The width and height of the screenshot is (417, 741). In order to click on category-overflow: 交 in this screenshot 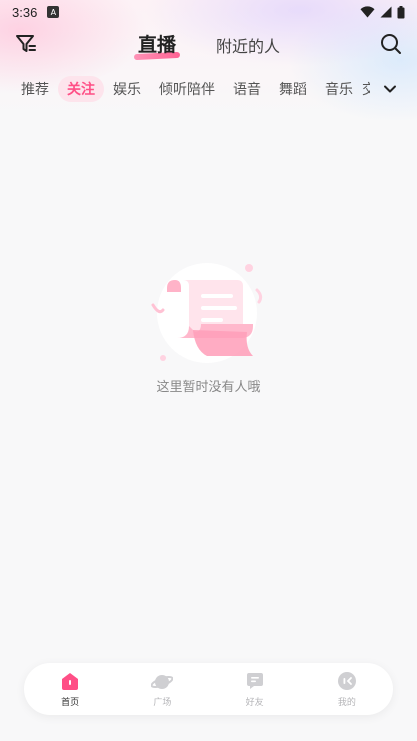, I will do `click(366, 89)`.